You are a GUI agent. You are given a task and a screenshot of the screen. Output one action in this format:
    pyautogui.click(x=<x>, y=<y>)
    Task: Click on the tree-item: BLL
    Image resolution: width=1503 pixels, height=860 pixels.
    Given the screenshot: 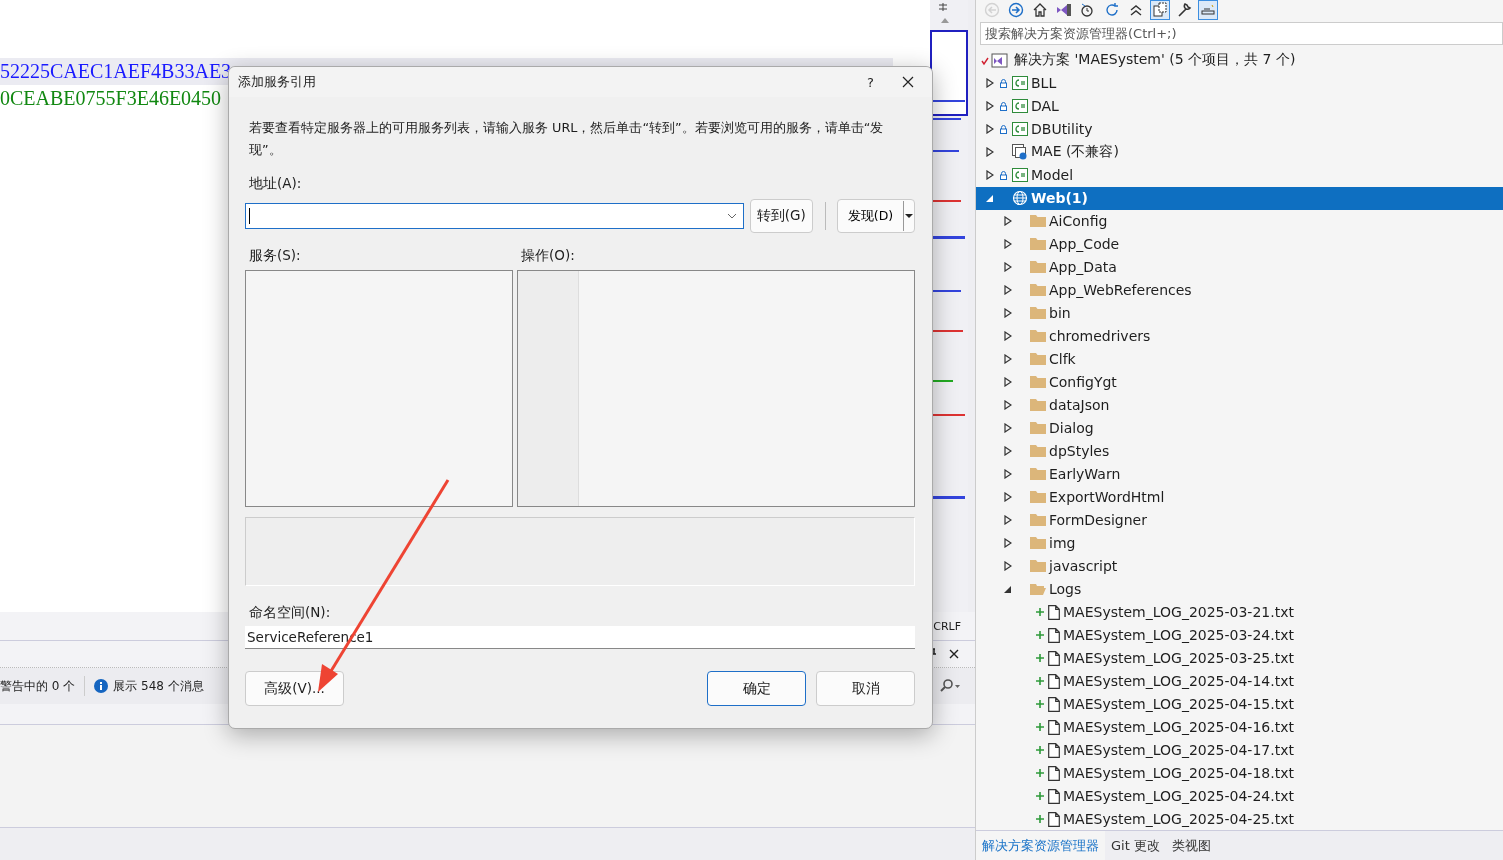 What is the action you would take?
    pyautogui.click(x=1239, y=83)
    